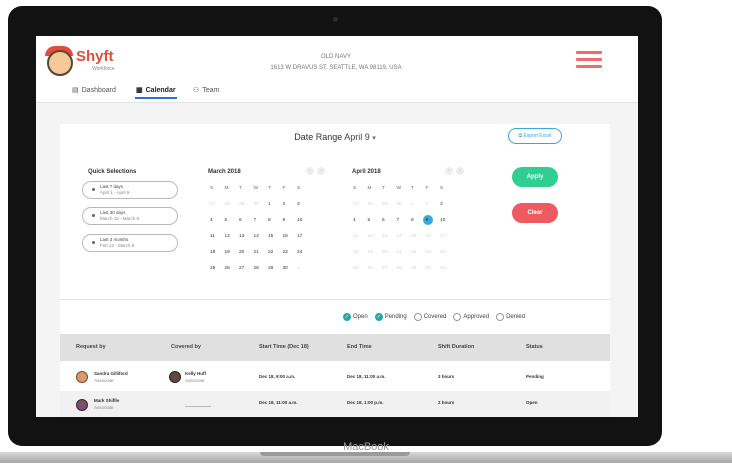 This screenshot has width=732, height=467. What do you see at coordinates (431, 220) in the screenshot?
I see `calendar-day-selected: 9` at bounding box center [431, 220].